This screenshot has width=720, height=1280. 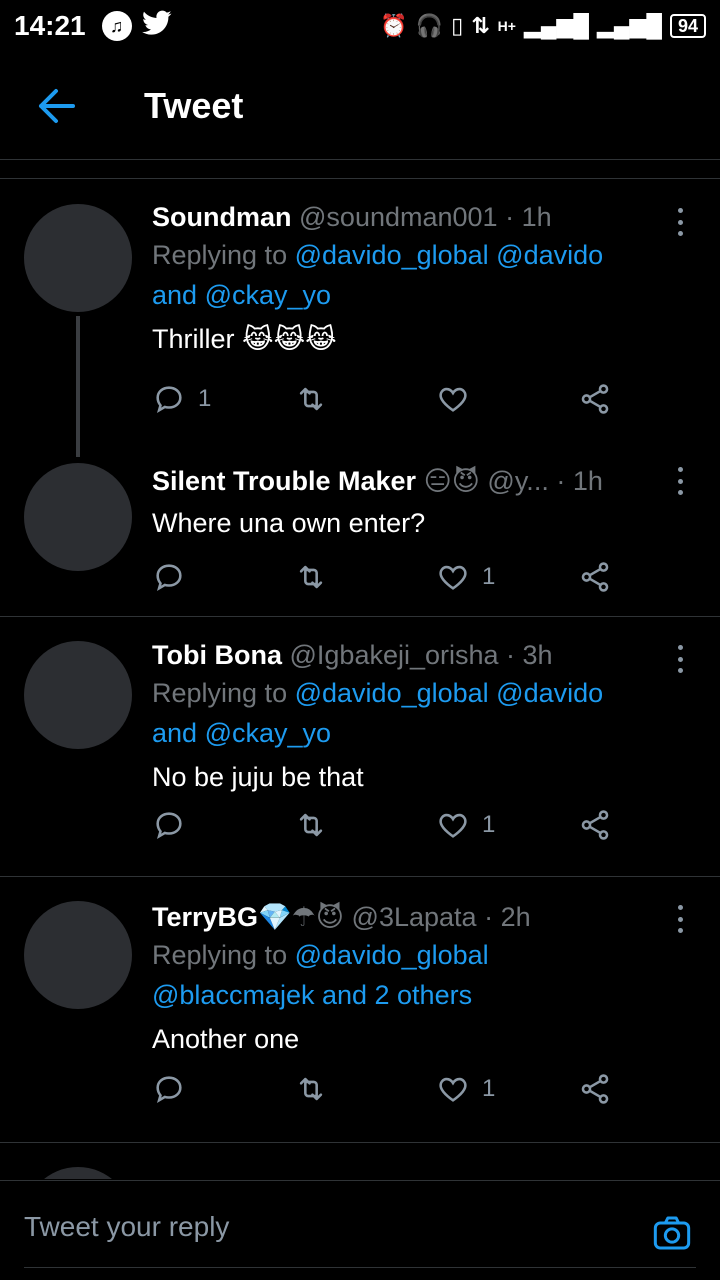 What do you see at coordinates (205, 398) in the screenshot?
I see `reply-count: 1` at bounding box center [205, 398].